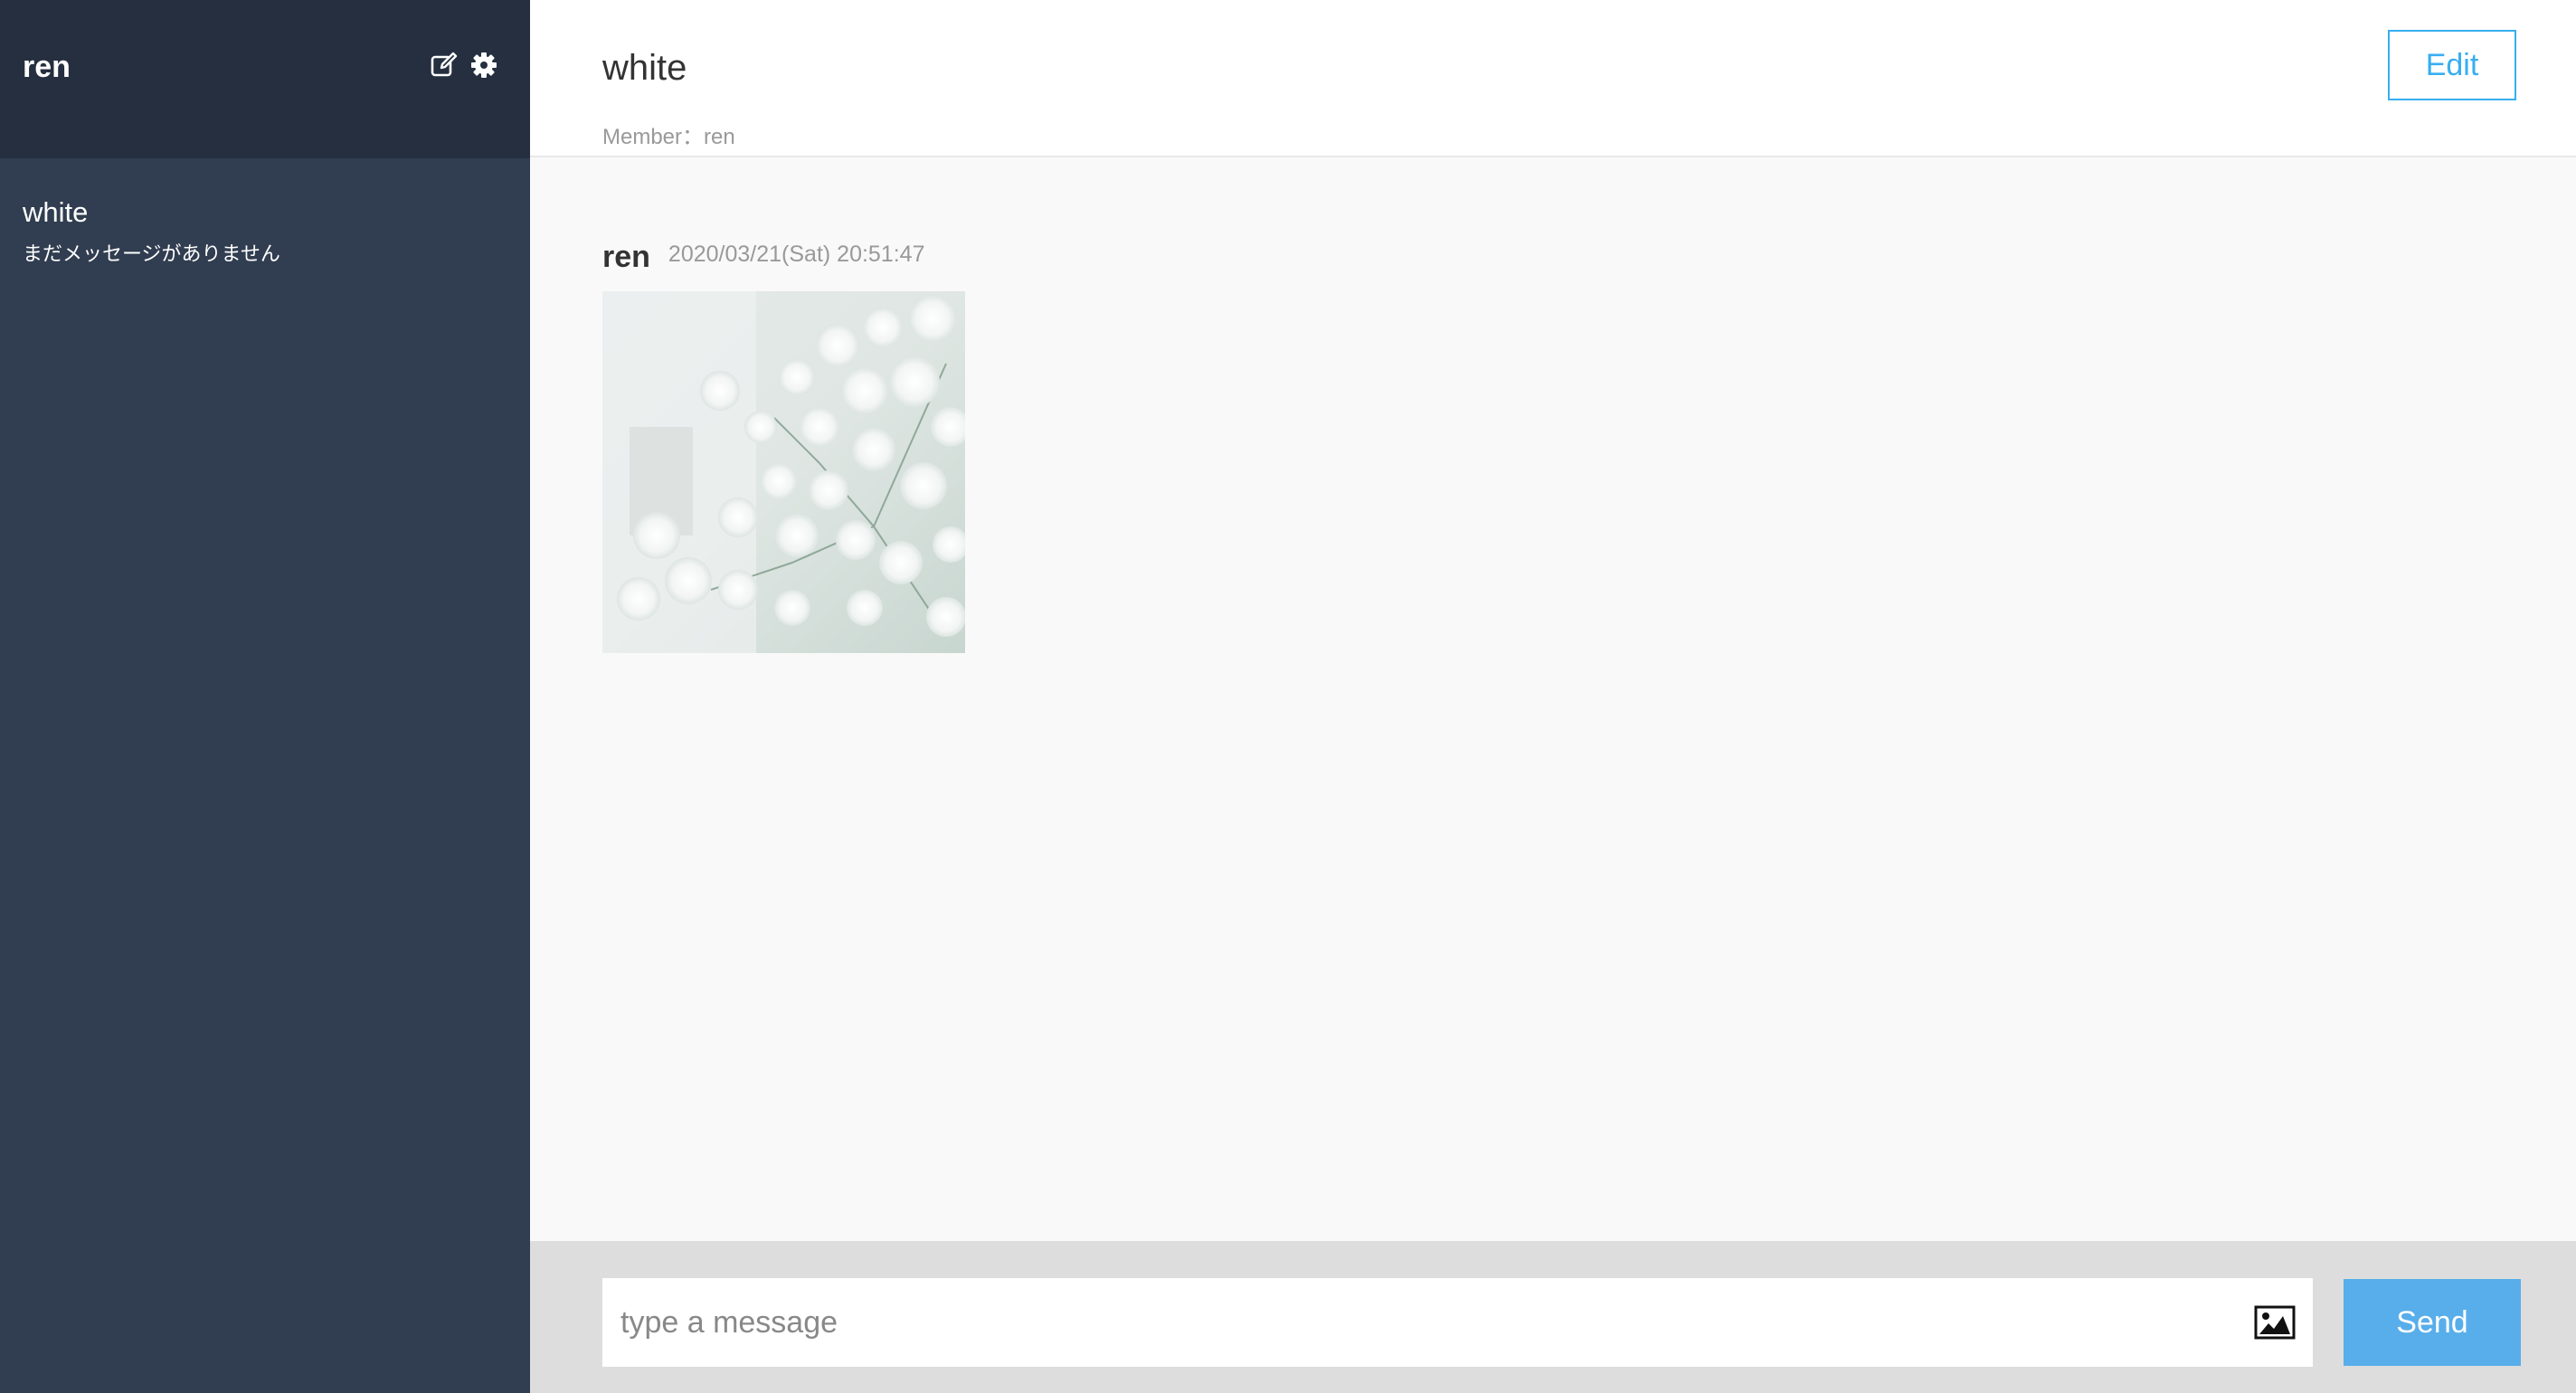 This screenshot has width=2576, height=1393. I want to click on edit-group-button: Edit, so click(2452, 65).